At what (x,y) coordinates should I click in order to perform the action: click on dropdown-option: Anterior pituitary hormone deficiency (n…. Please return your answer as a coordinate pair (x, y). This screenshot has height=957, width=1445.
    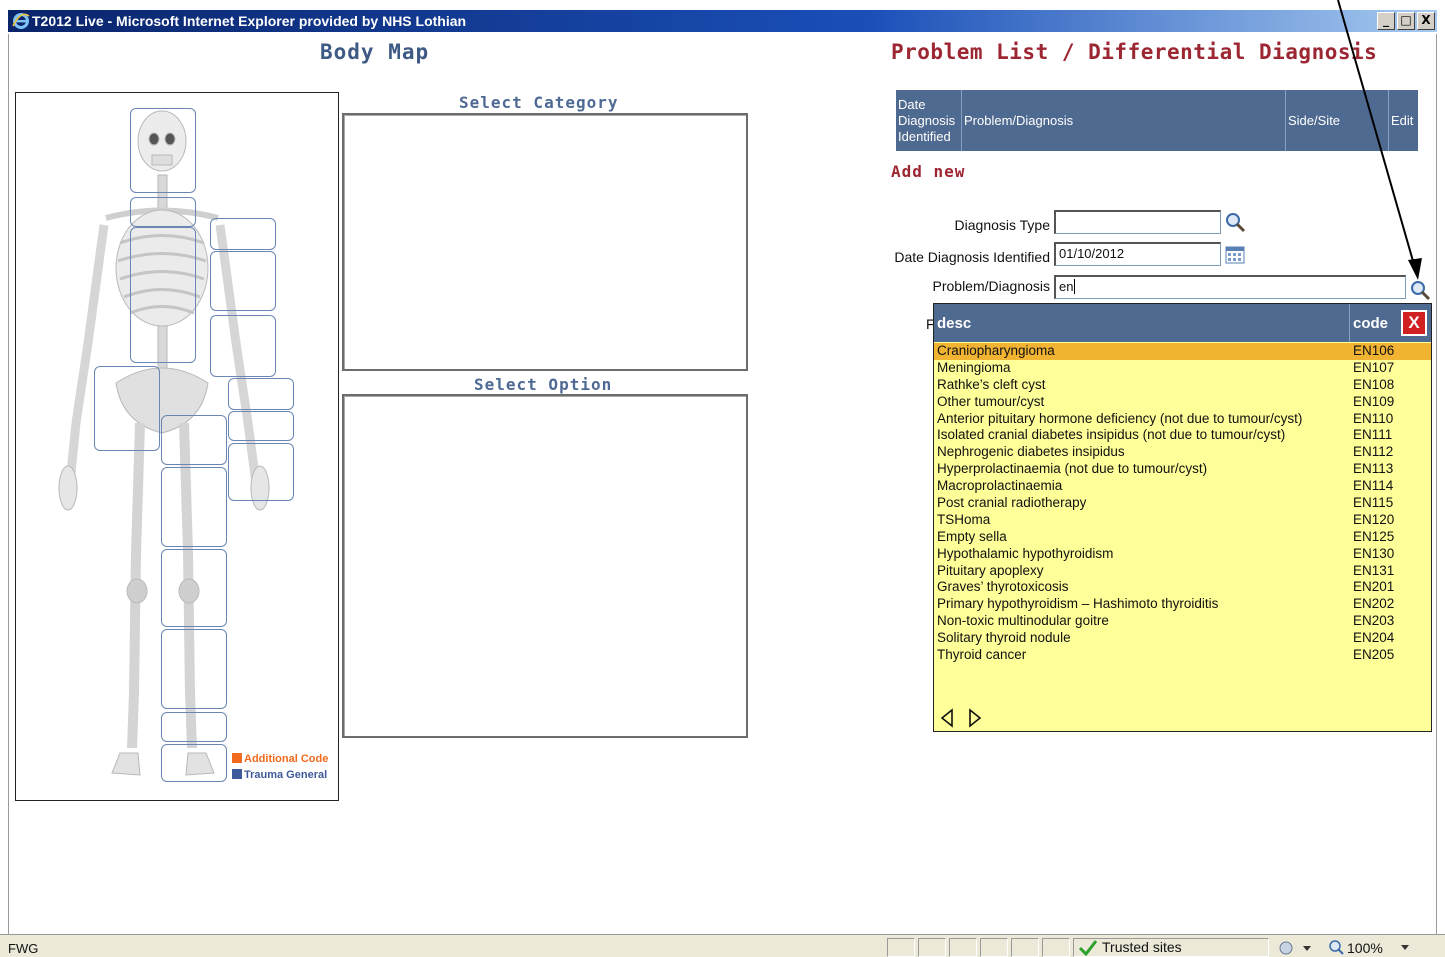
    Looking at the image, I should click on (1182, 419).